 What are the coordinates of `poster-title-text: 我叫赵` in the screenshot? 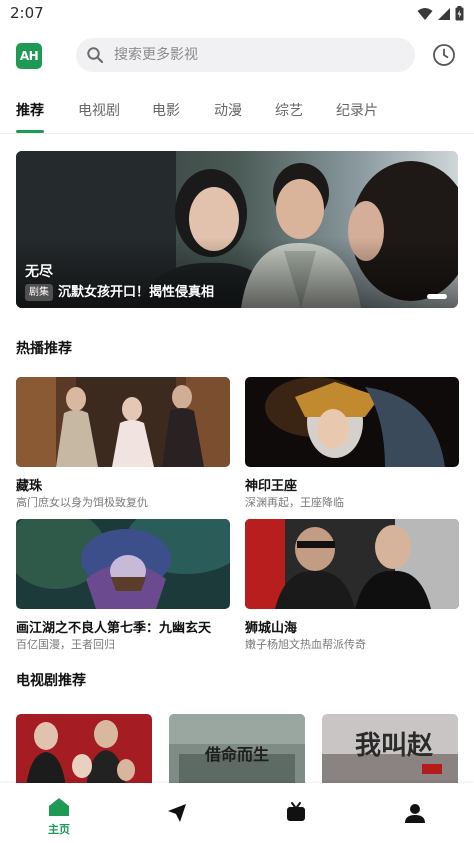 It's located at (394, 746).